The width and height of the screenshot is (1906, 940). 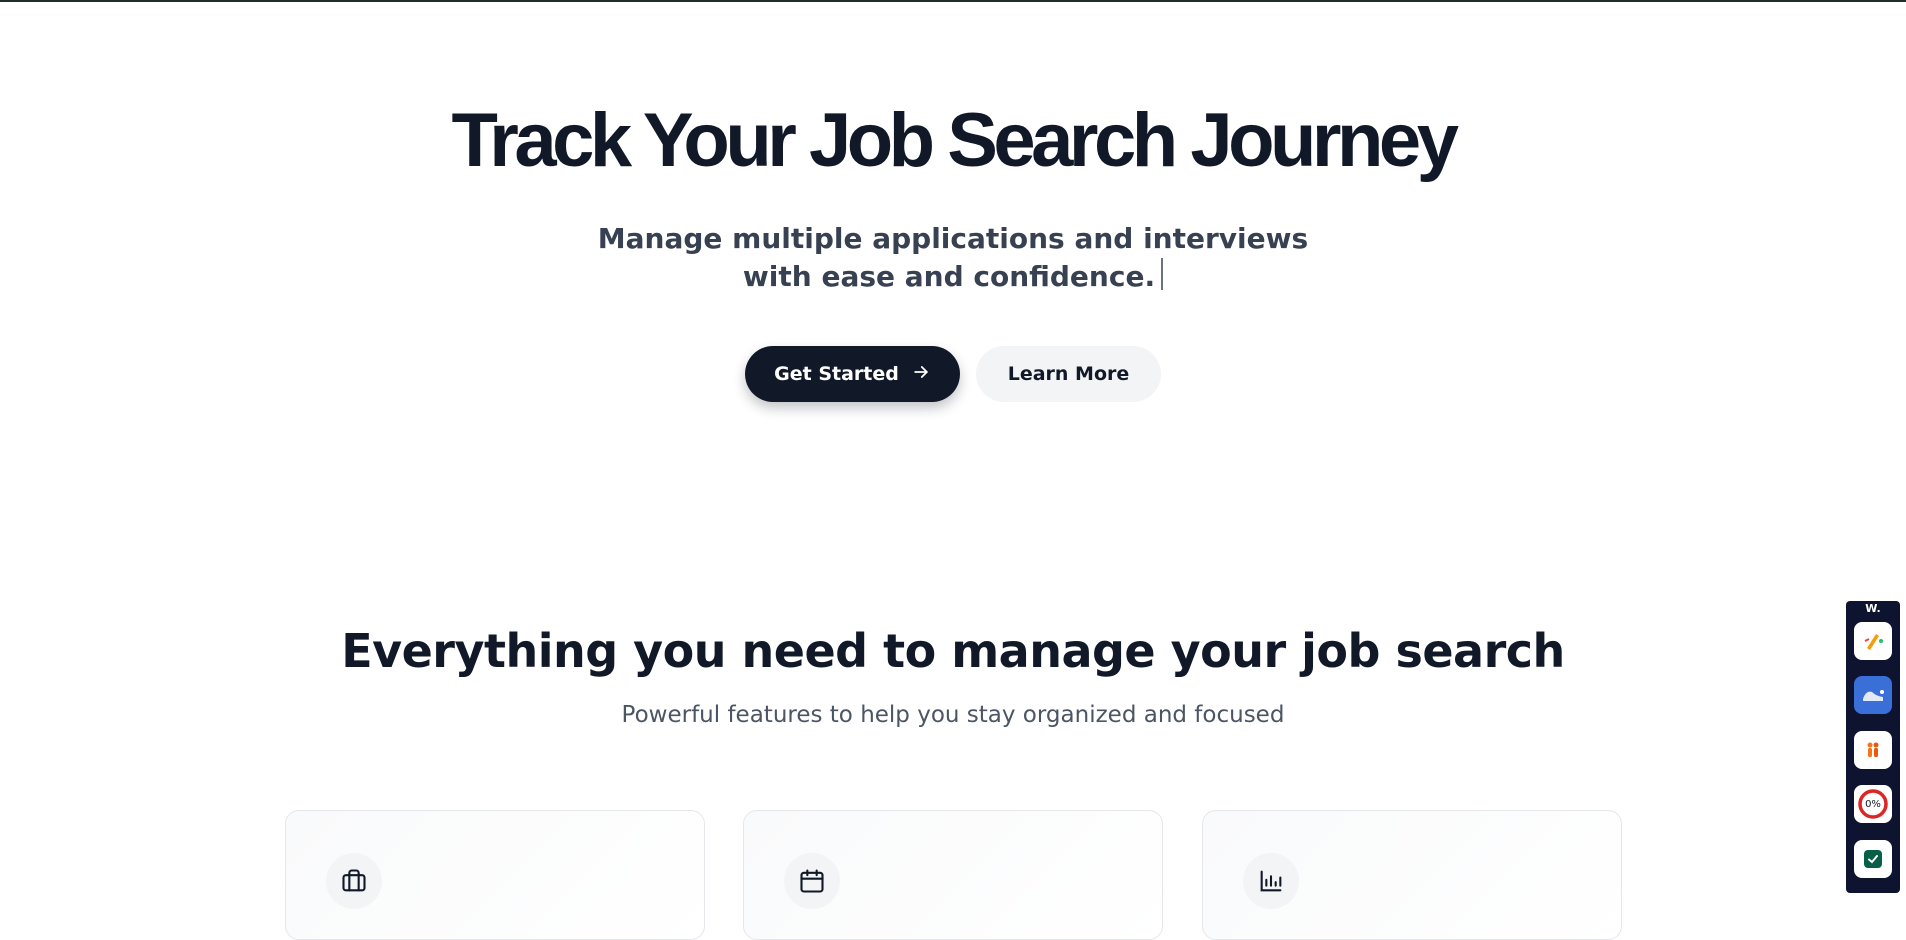 I want to click on arrow-right-icon, so click(x=921, y=374).